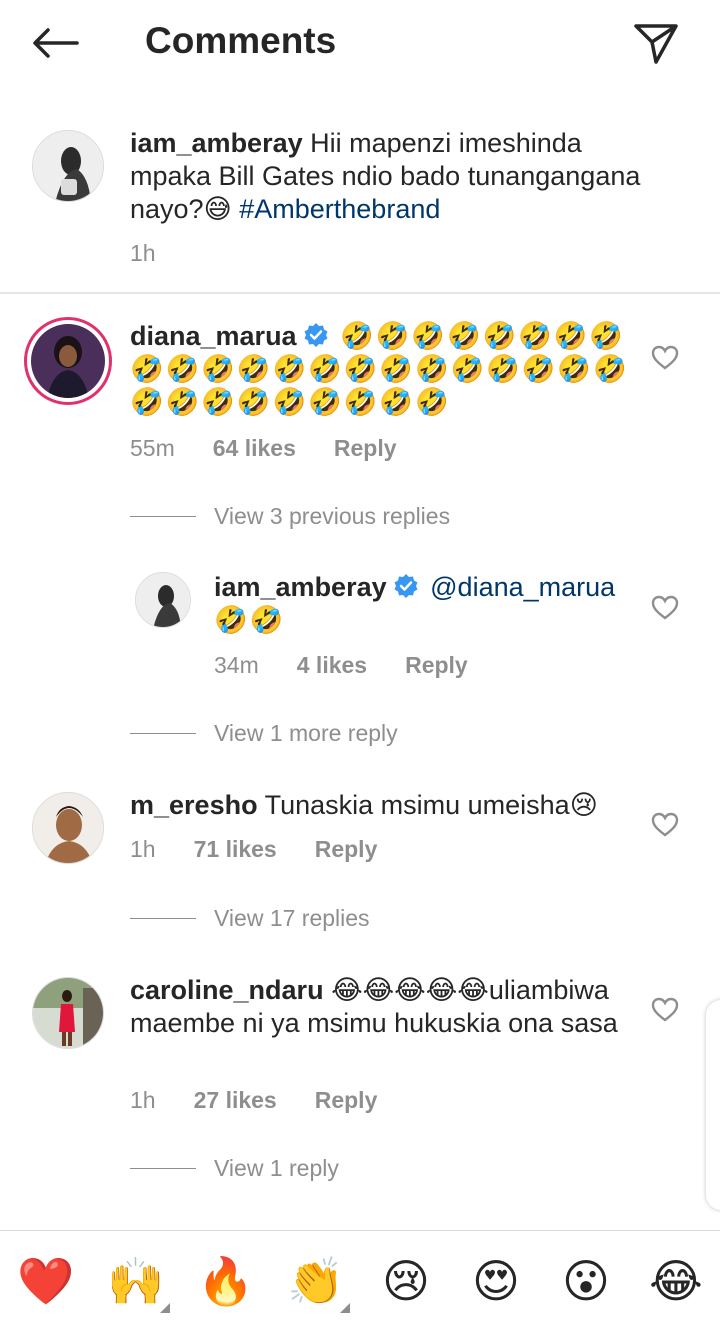  What do you see at coordinates (431, 805) in the screenshot?
I see `comment-body: Tunaskia msimu umeisha😢` at bounding box center [431, 805].